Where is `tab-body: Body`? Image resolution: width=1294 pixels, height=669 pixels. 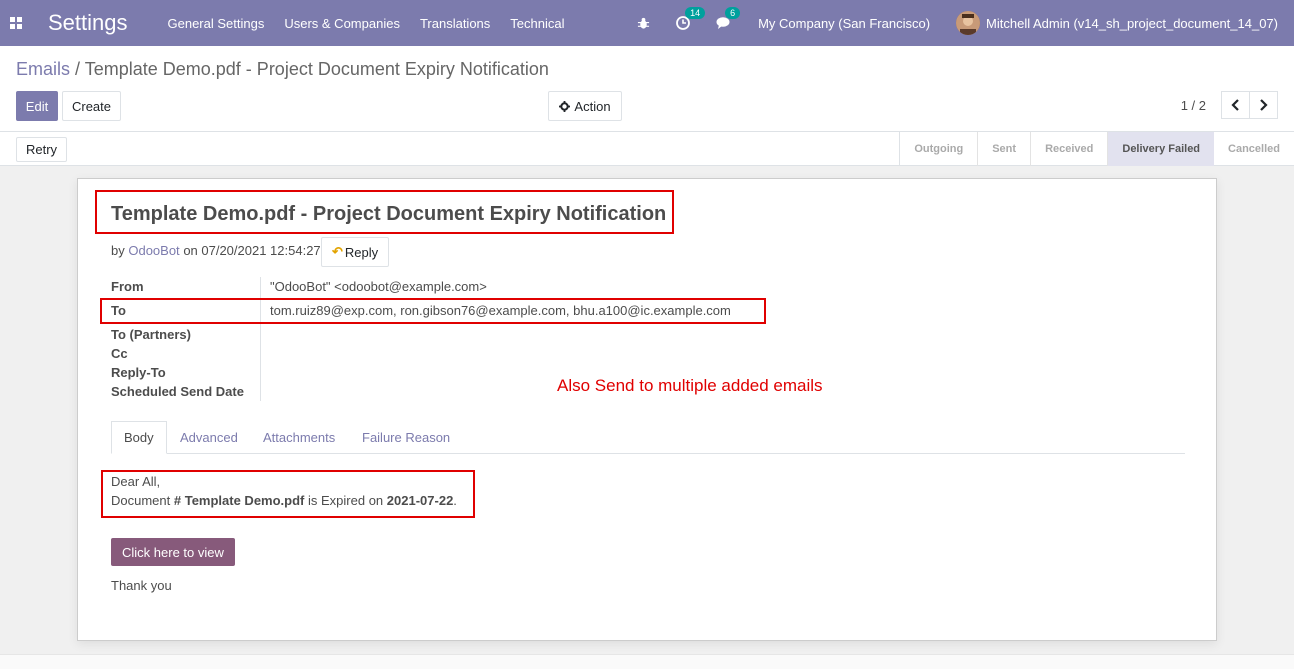 tab-body: Body is located at coordinates (139, 437).